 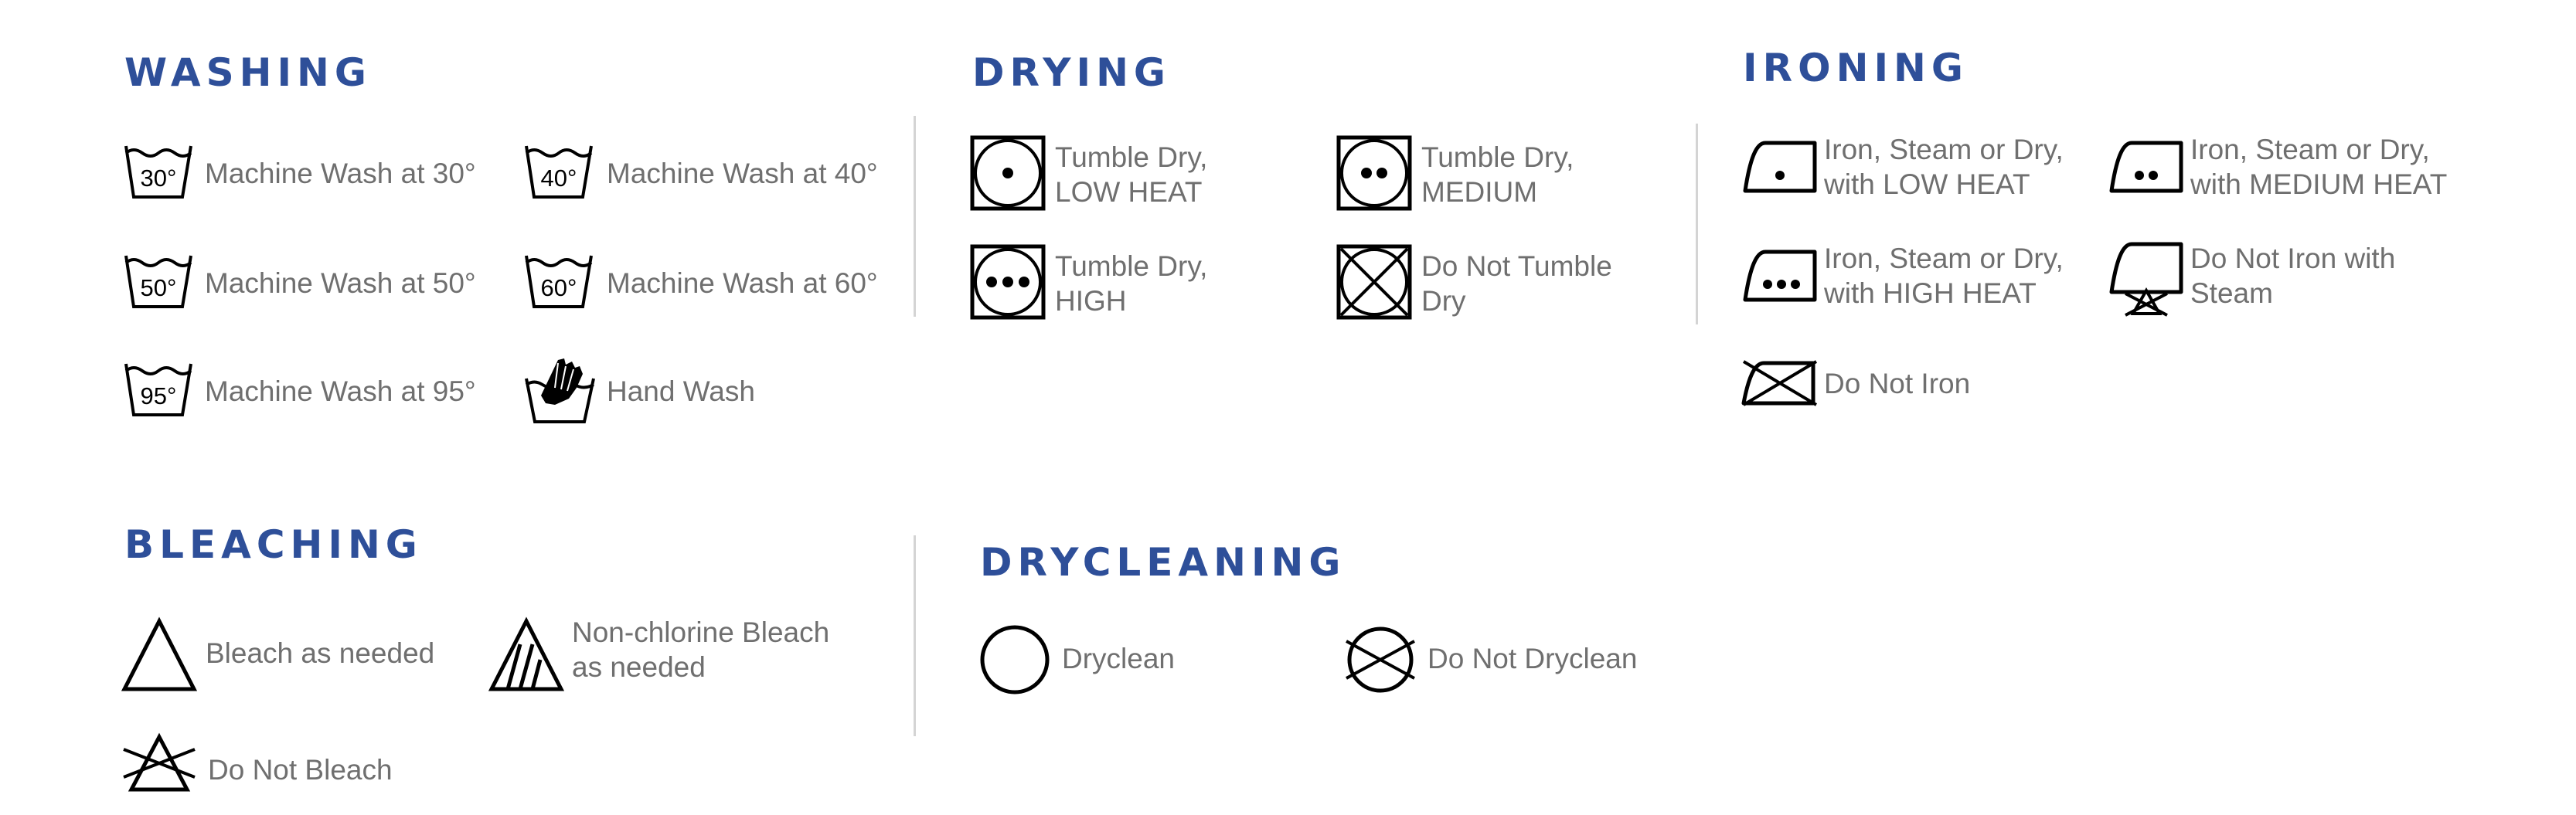 What do you see at coordinates (526, 653) in the screenshot?
I see `non-chlorine-bleach-icon` at bounding box center [526, 653].